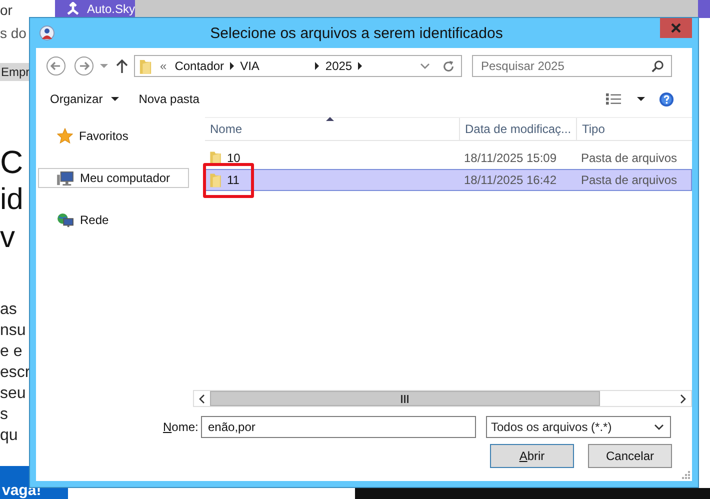 This screenshot has height=499, width=710. Describe the element at coordinates (13, 331) in the screenshot. I see `body-text: nsu` at that location.